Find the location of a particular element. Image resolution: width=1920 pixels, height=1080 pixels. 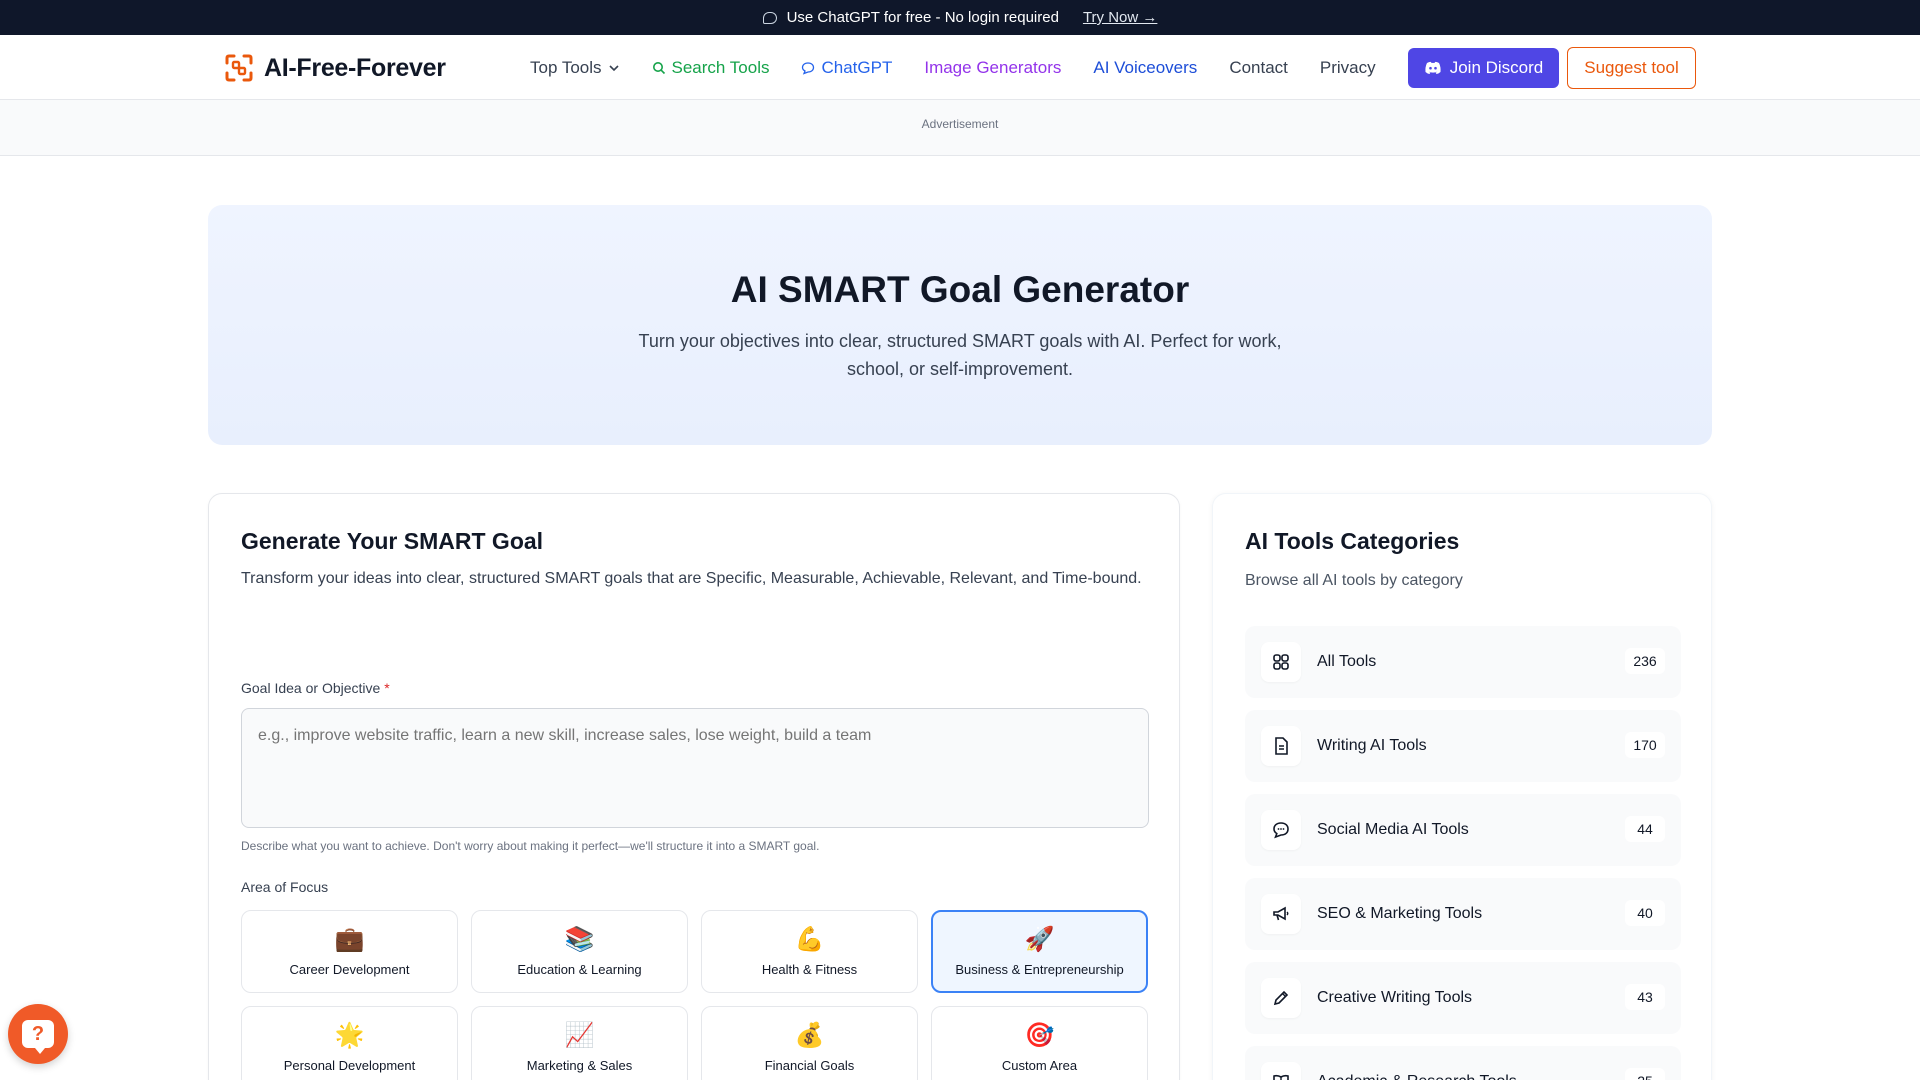

flexed-biceps-icon: 💪 is located at coordinates (809, 939).